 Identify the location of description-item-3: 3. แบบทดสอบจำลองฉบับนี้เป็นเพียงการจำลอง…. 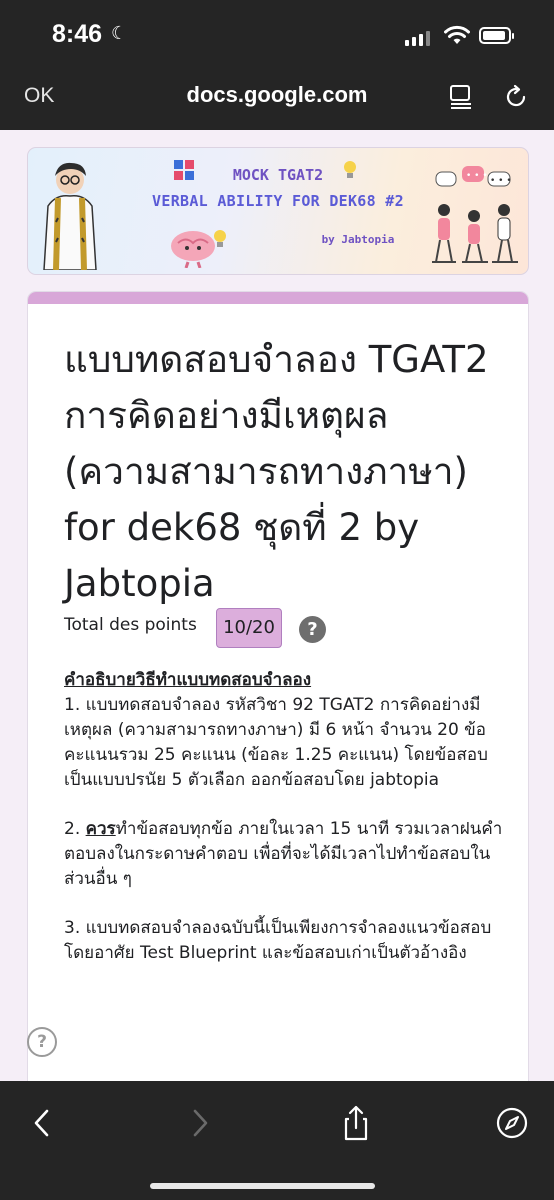
(278, 940).